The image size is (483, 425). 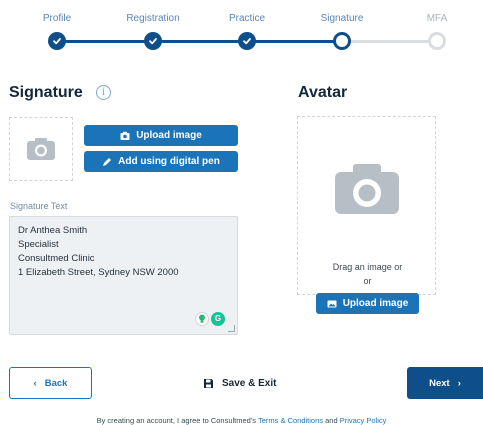 What do you see at coordinates (342, 18) in the screenshot?
I see `step-label-signature: Signature` at bounding box center [342, 18].